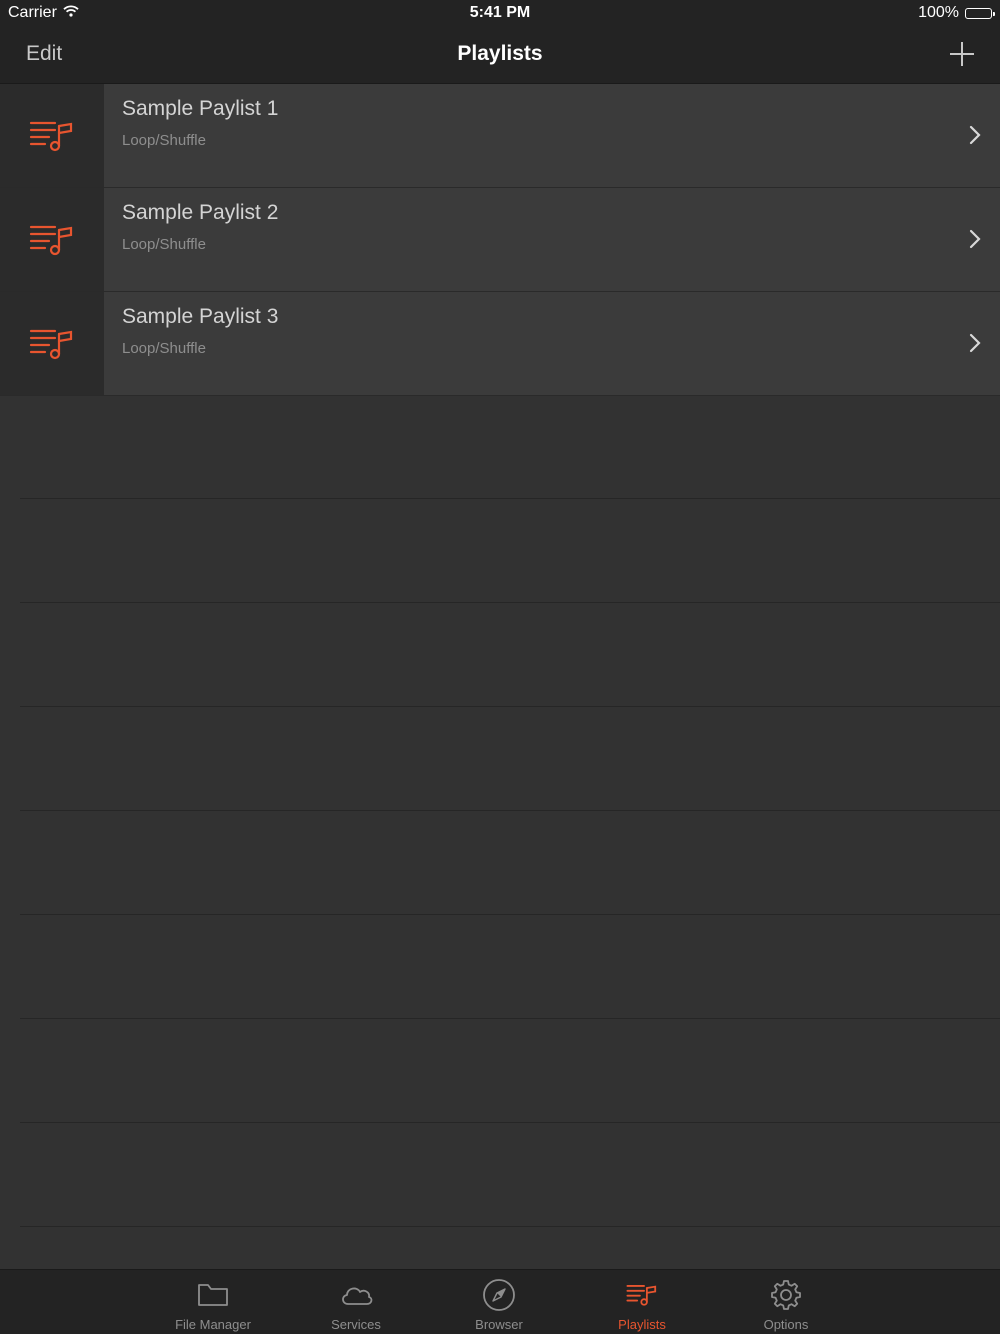 The height and width of the screenshot is (1334, 1000). Describe the element at coordinates (786, 1324) in the screenshot. I see `tab-label: Options` at that location.